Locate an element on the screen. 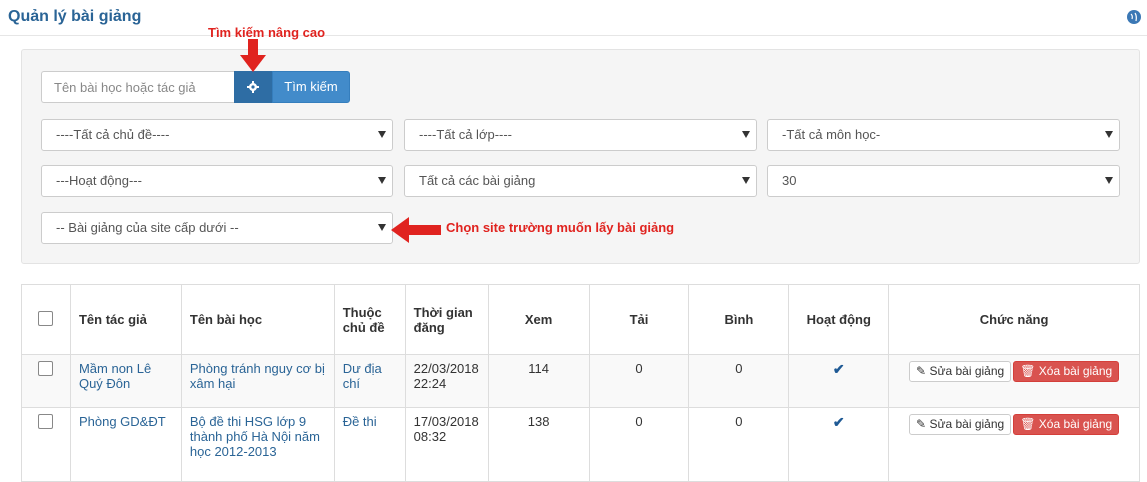 Image resolution: width=1147 pixels, height=482 pixels. advanced-search-button is located at coordinates (253, 87).